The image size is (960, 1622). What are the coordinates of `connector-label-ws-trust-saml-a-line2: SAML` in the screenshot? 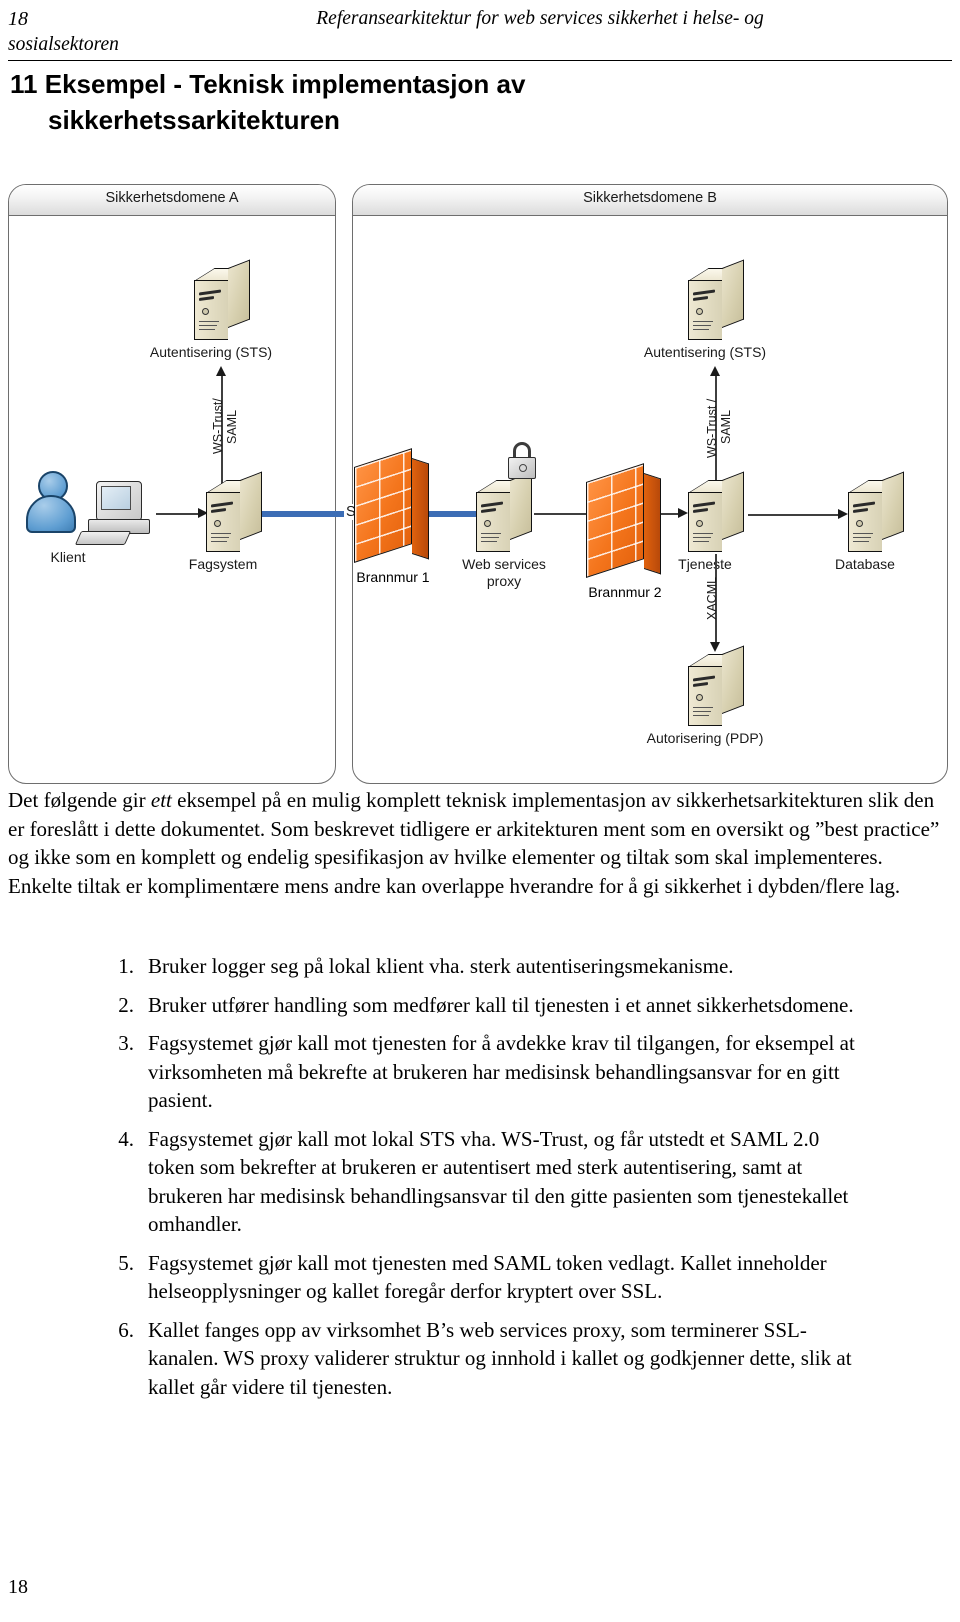 It's located at (232, 426).